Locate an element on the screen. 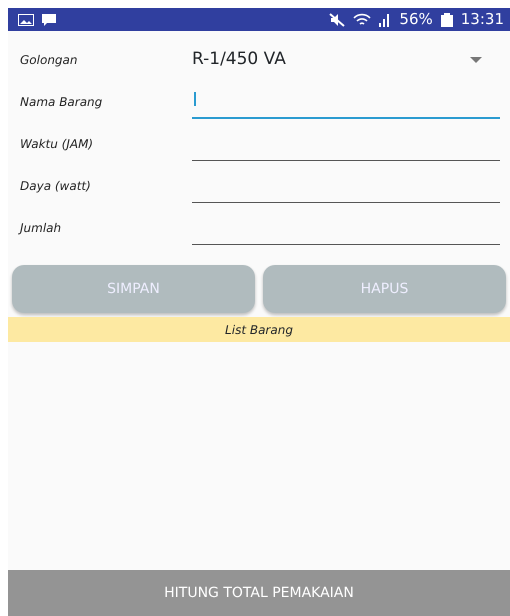 This screenshot has height=616, width=510. field-label: Jumlah is located at coordinates (41, 228).